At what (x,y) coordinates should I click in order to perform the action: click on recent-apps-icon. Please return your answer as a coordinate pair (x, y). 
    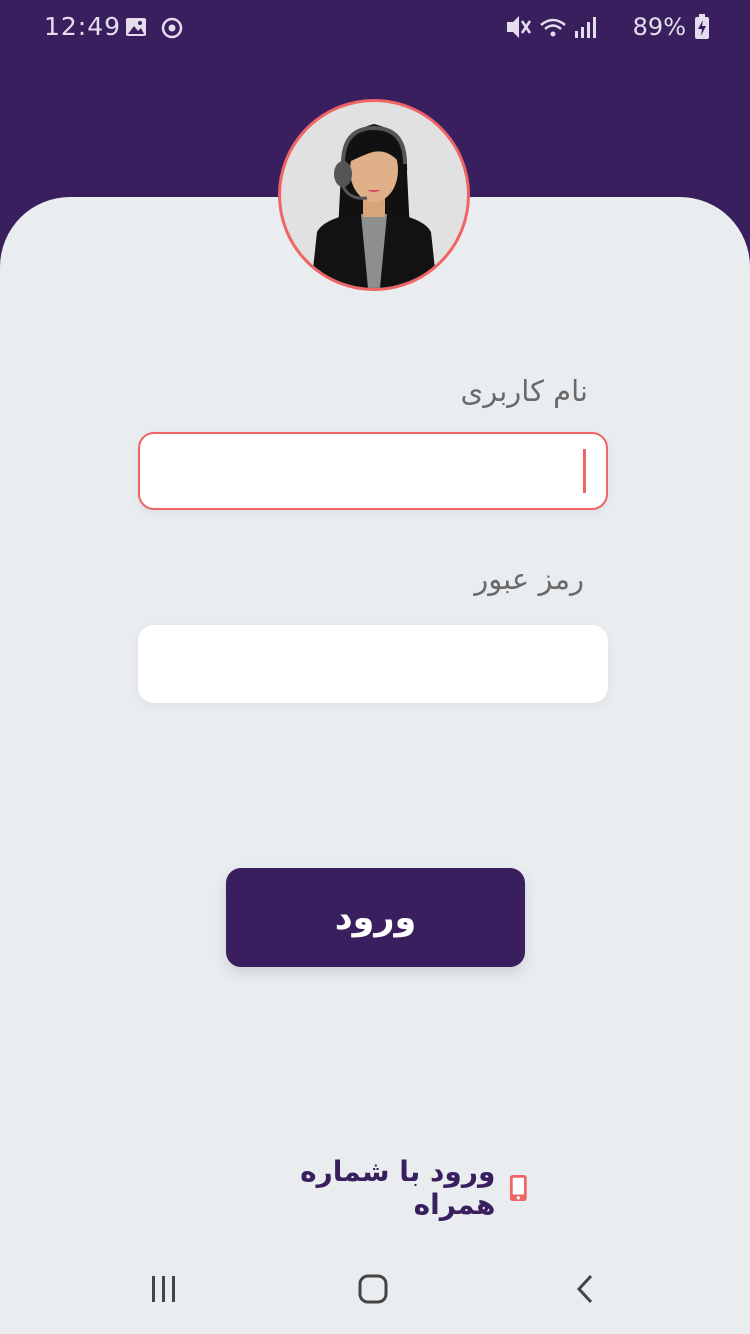
    Looking at the image, I should click on (164, 1289).